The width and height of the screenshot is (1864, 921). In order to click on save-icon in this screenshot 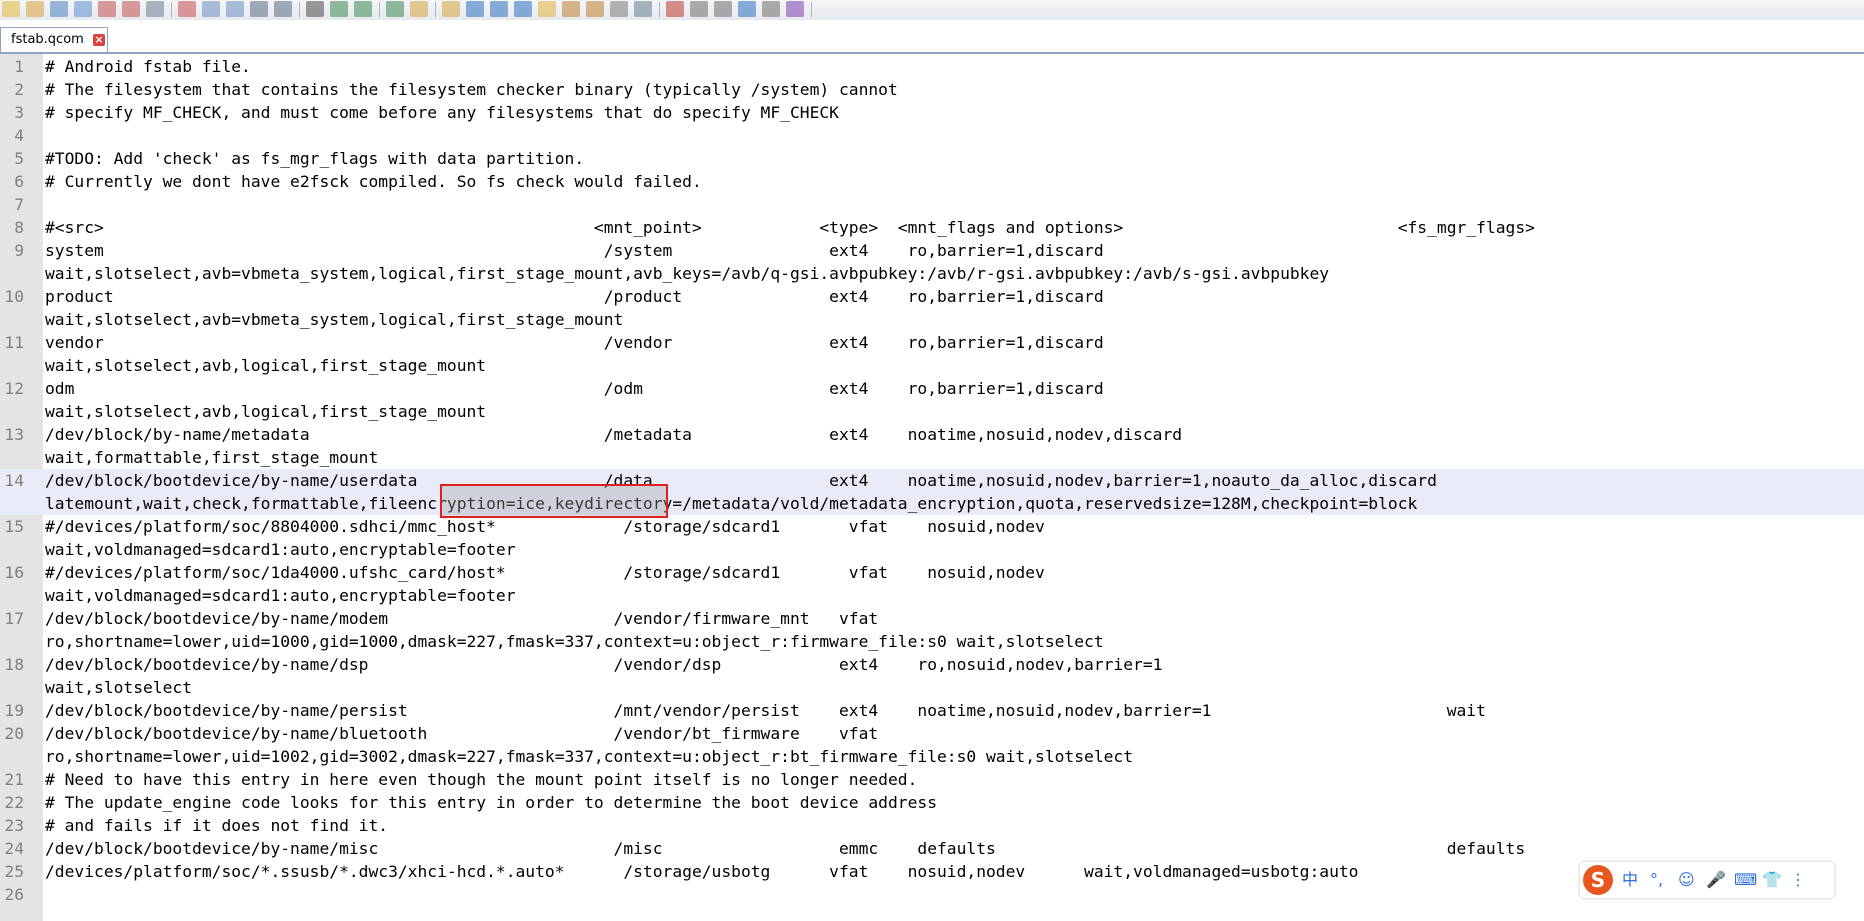, I will do `click(59, 9)`.